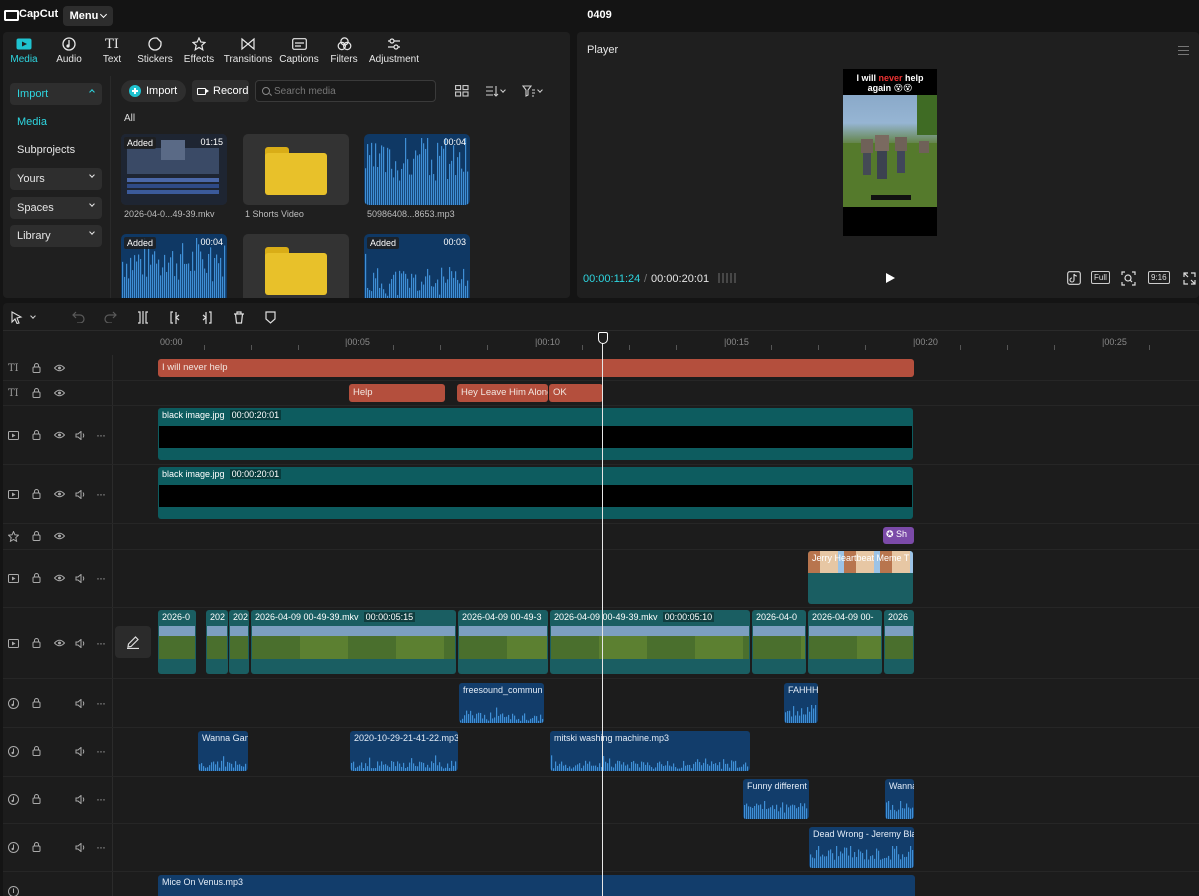 The height and width of the screenshot is (896, 1199). I want to click on media-tile-video: Added 01:15, so click(174, 169).